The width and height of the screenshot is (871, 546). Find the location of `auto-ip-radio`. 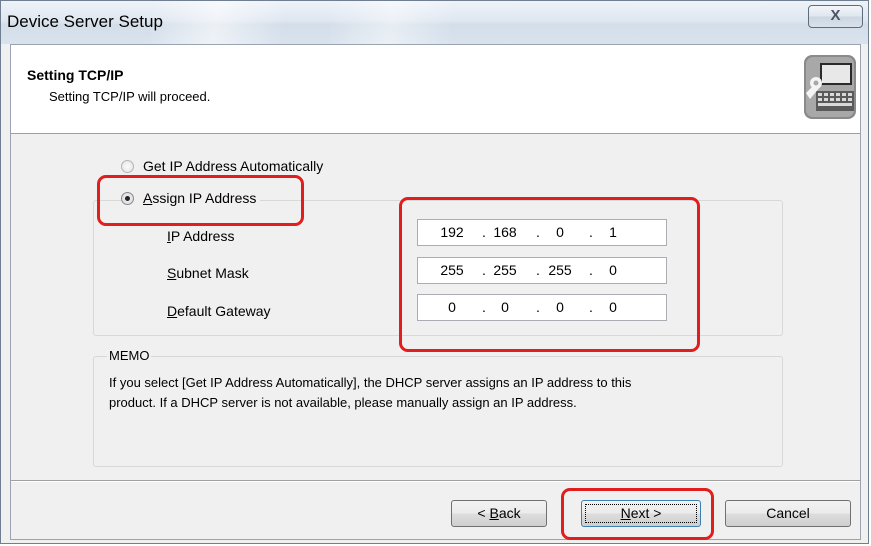

auto-ip-radio is located at coordinates (127, 166).